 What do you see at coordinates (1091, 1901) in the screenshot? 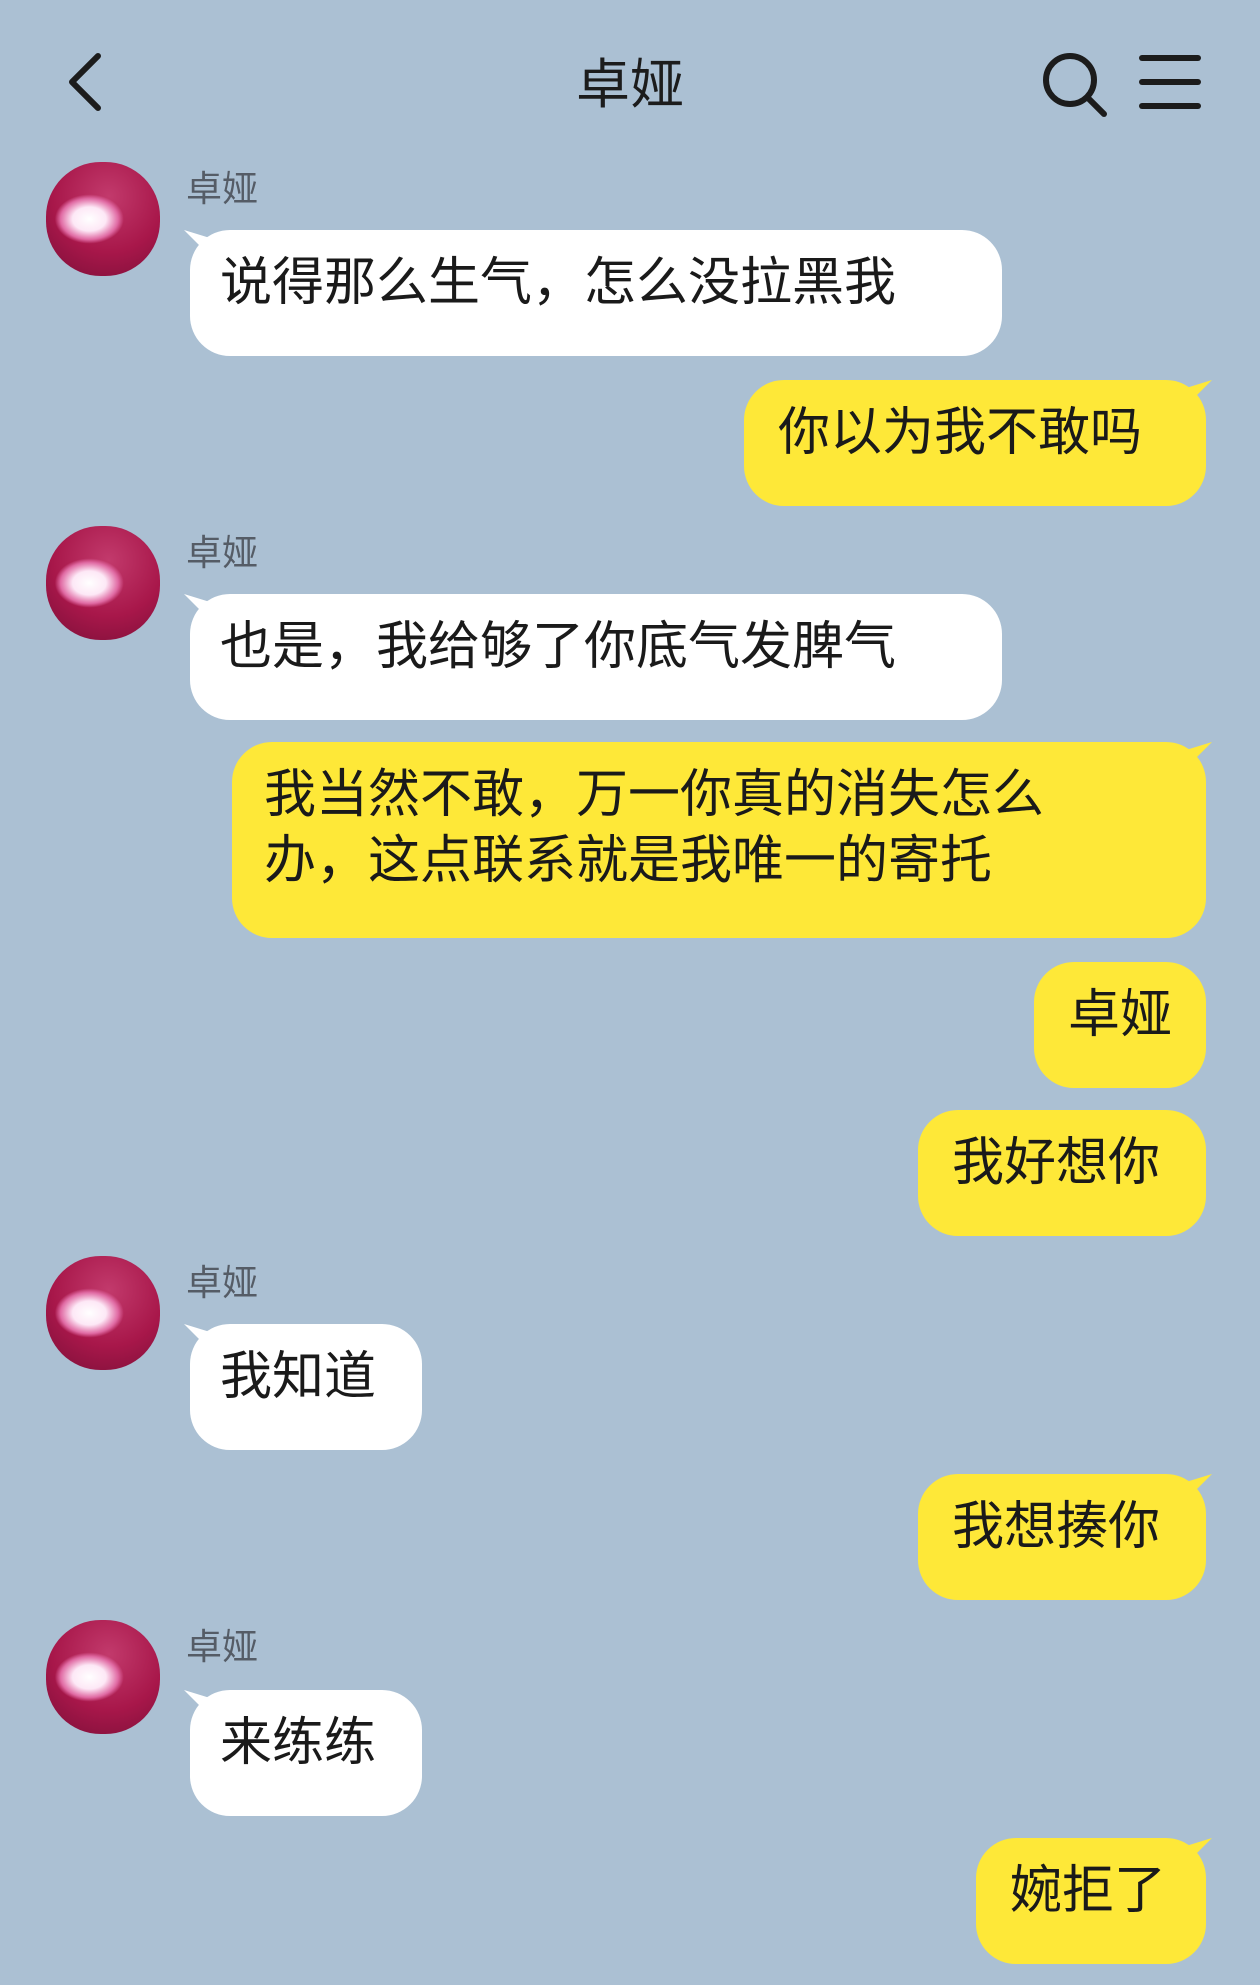
I see `message-bubble-outgoing: 婉拒了` at bounding box center [1091, 1901].